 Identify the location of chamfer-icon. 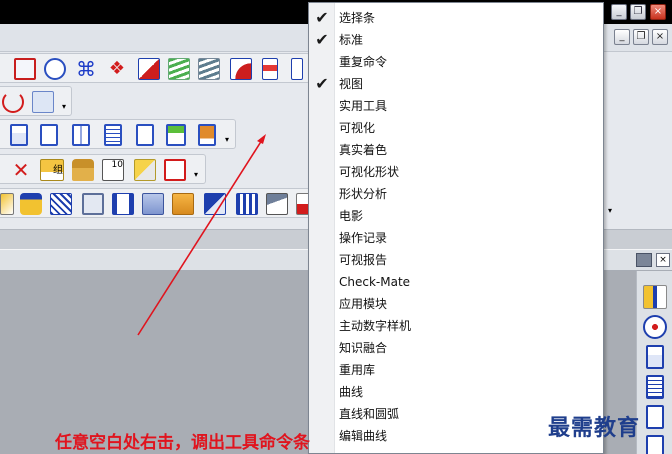
(215, 204).